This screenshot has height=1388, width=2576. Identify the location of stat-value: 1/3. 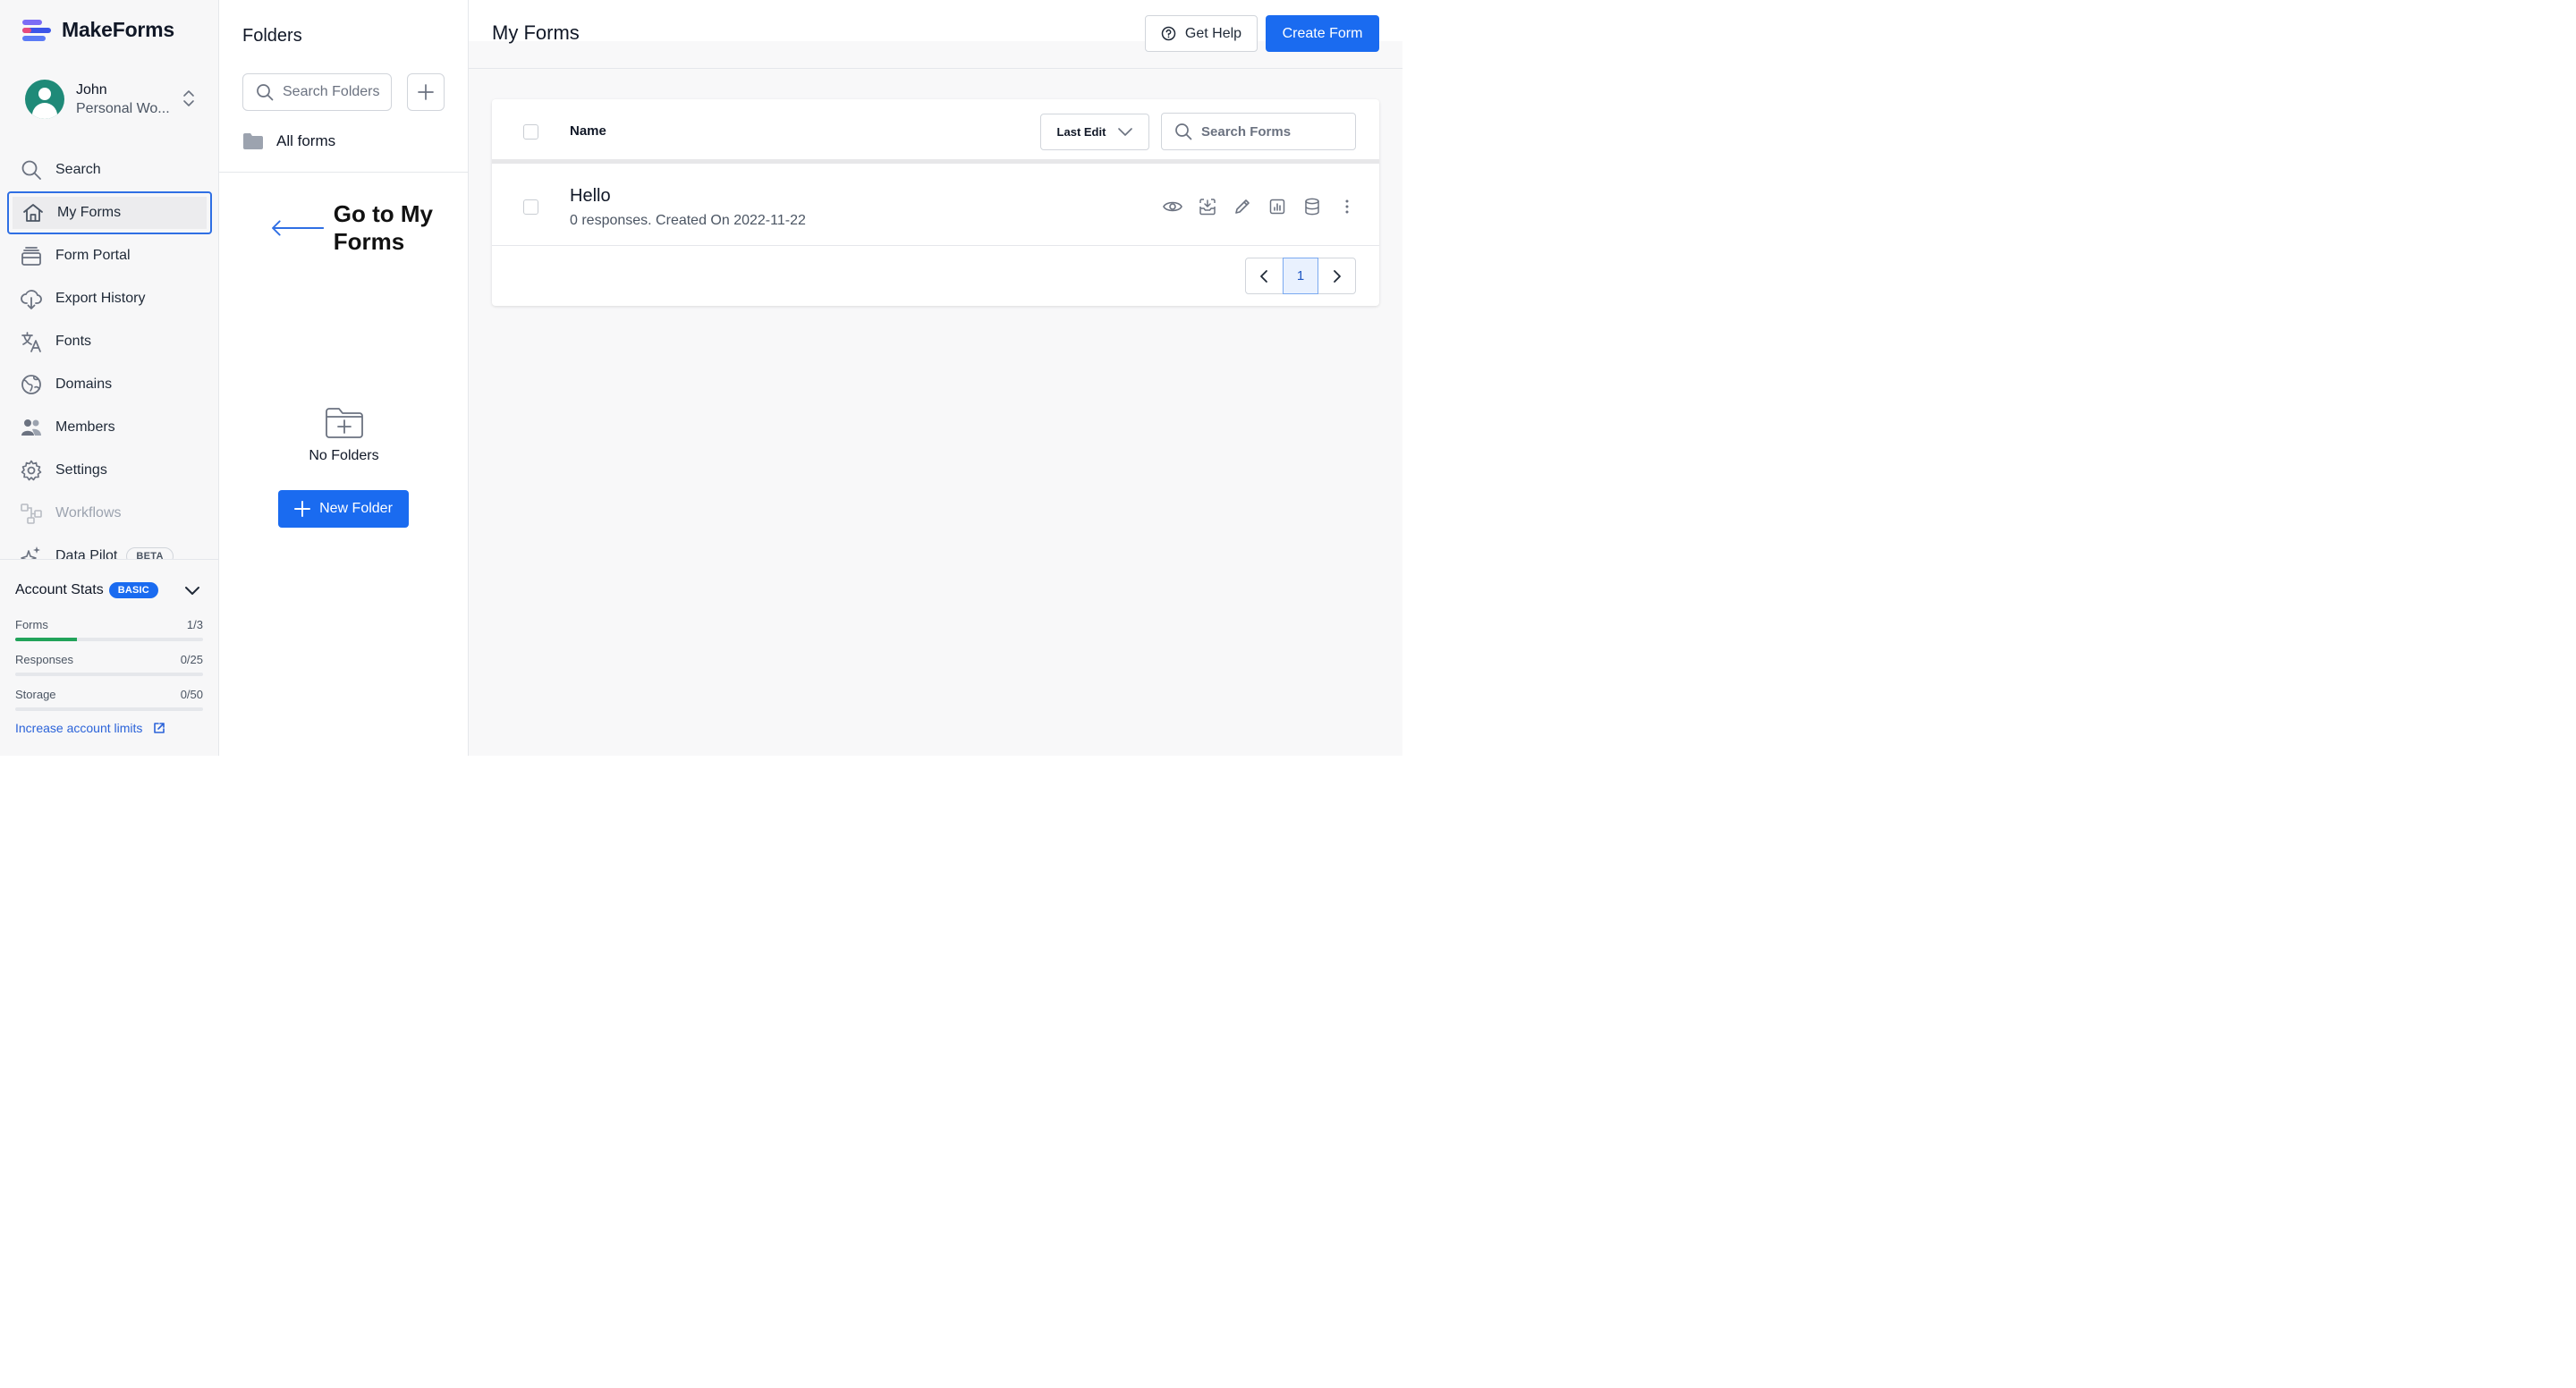
(194, 625).